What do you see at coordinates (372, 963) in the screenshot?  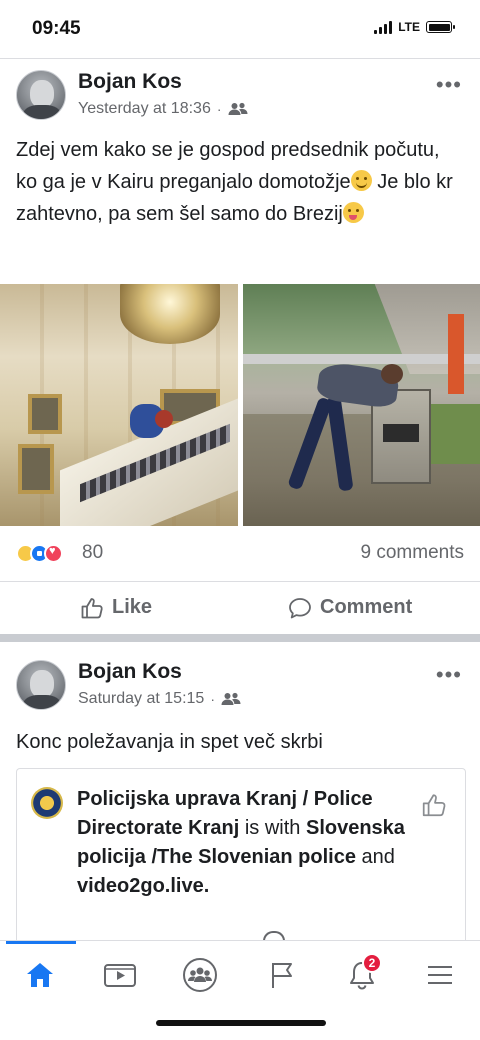 I see `notification-badge: 2` at bounding box center [372, 963].